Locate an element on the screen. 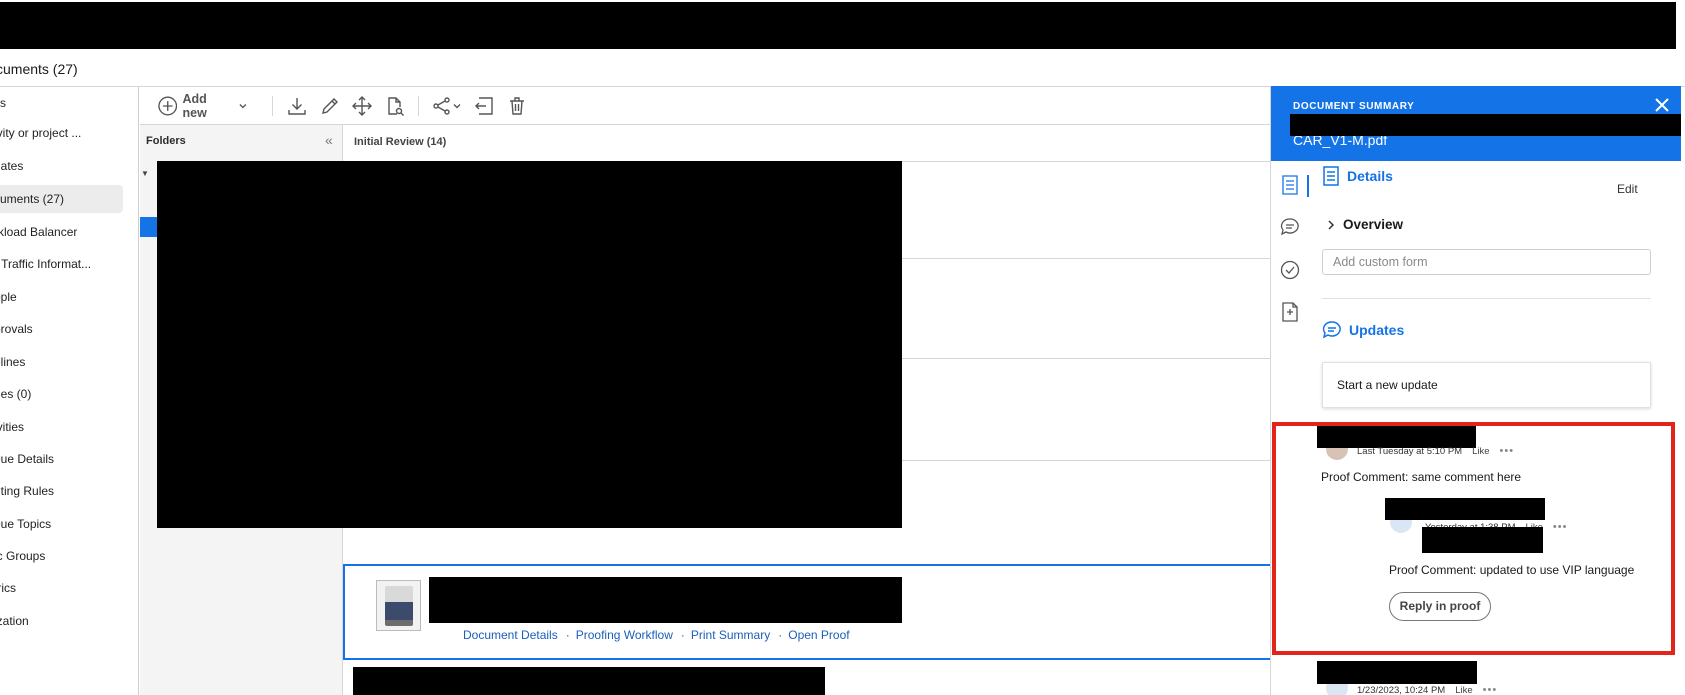  more-options-icon: ••• is located at coordinates (1490, 689).